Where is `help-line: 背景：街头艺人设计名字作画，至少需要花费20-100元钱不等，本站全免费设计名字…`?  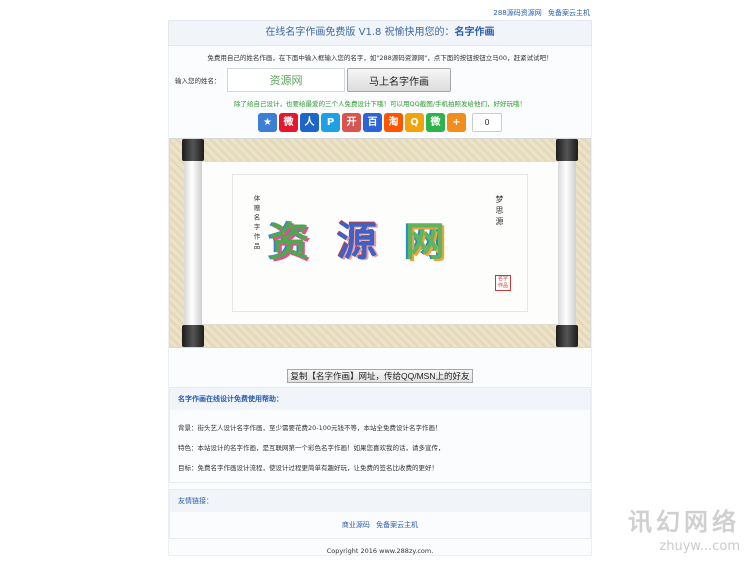
help-line: 背景：街头艺人设计名字作画，至少需要花费20-100元钱不等，本站全免费设计名字… is located at coordinates (310, 428).